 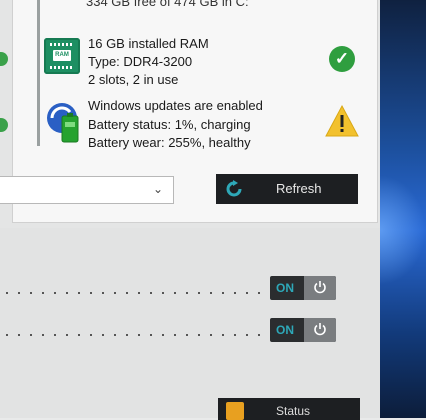 I want to click on ram-icon: RAM, so click(x=62, y=56).